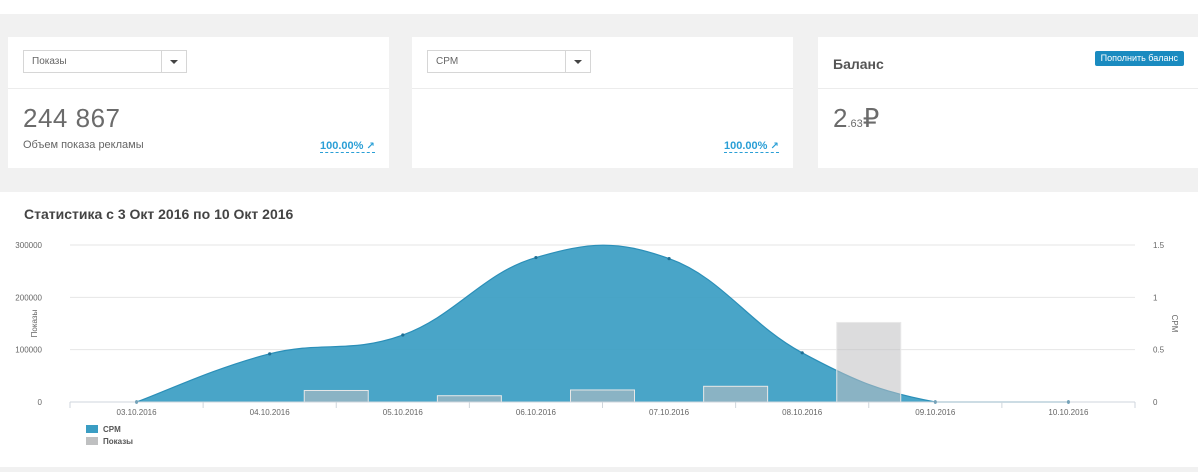 The height and width of the screenshot is (472, 1198). What do you see at coordinates (28, 245) in the screenshot?
I see `y-tick-label: 300000` at bounding box center [28, 245].